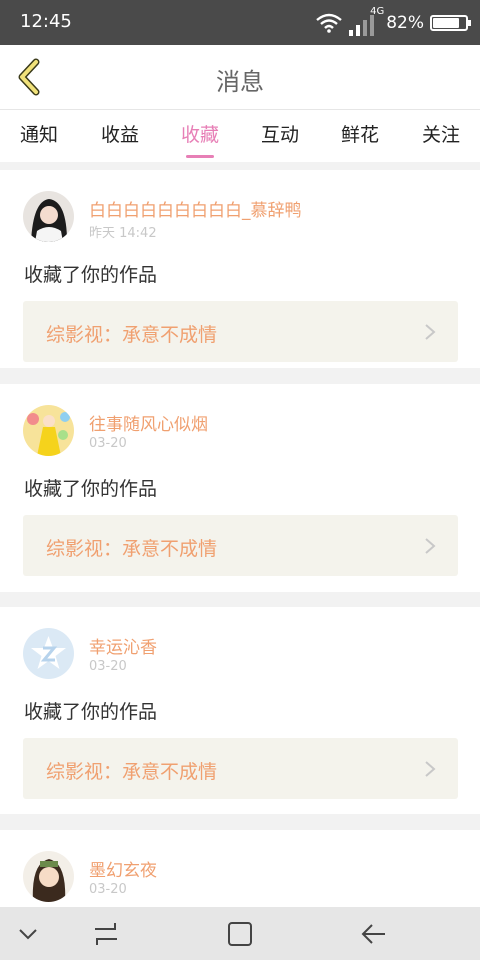 The width and height of the screenshot is (480, 960). What do you see at coordinates (28, 934) in the screenshot?
I see `chevron-down-icon` at bounding box center [28, 934].